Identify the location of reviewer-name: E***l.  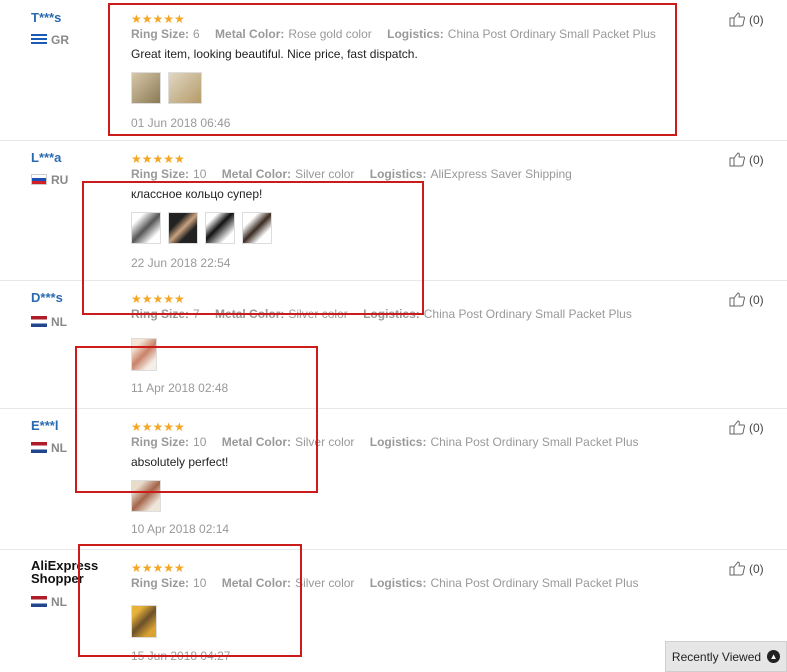
(44, 425).